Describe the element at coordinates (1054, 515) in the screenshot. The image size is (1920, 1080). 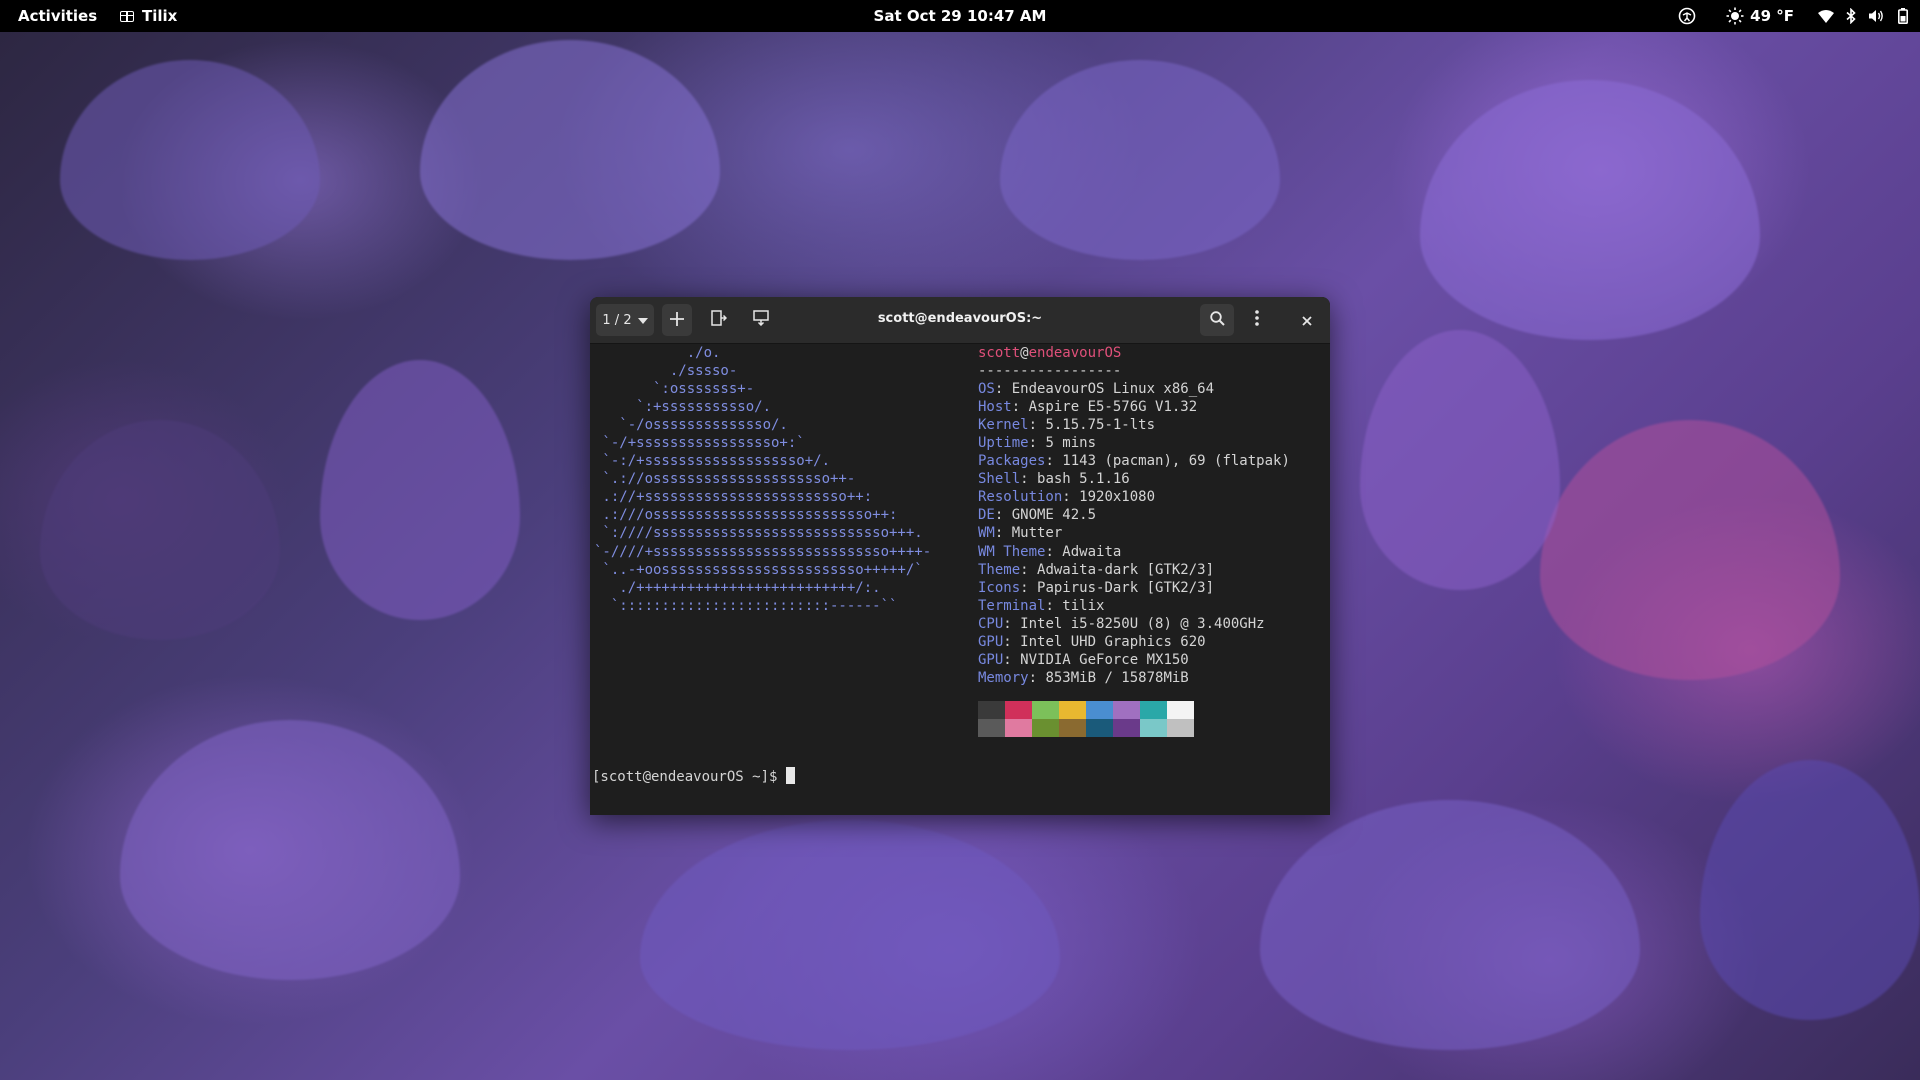
I see `info-value: GNOME 42.5` at that location.